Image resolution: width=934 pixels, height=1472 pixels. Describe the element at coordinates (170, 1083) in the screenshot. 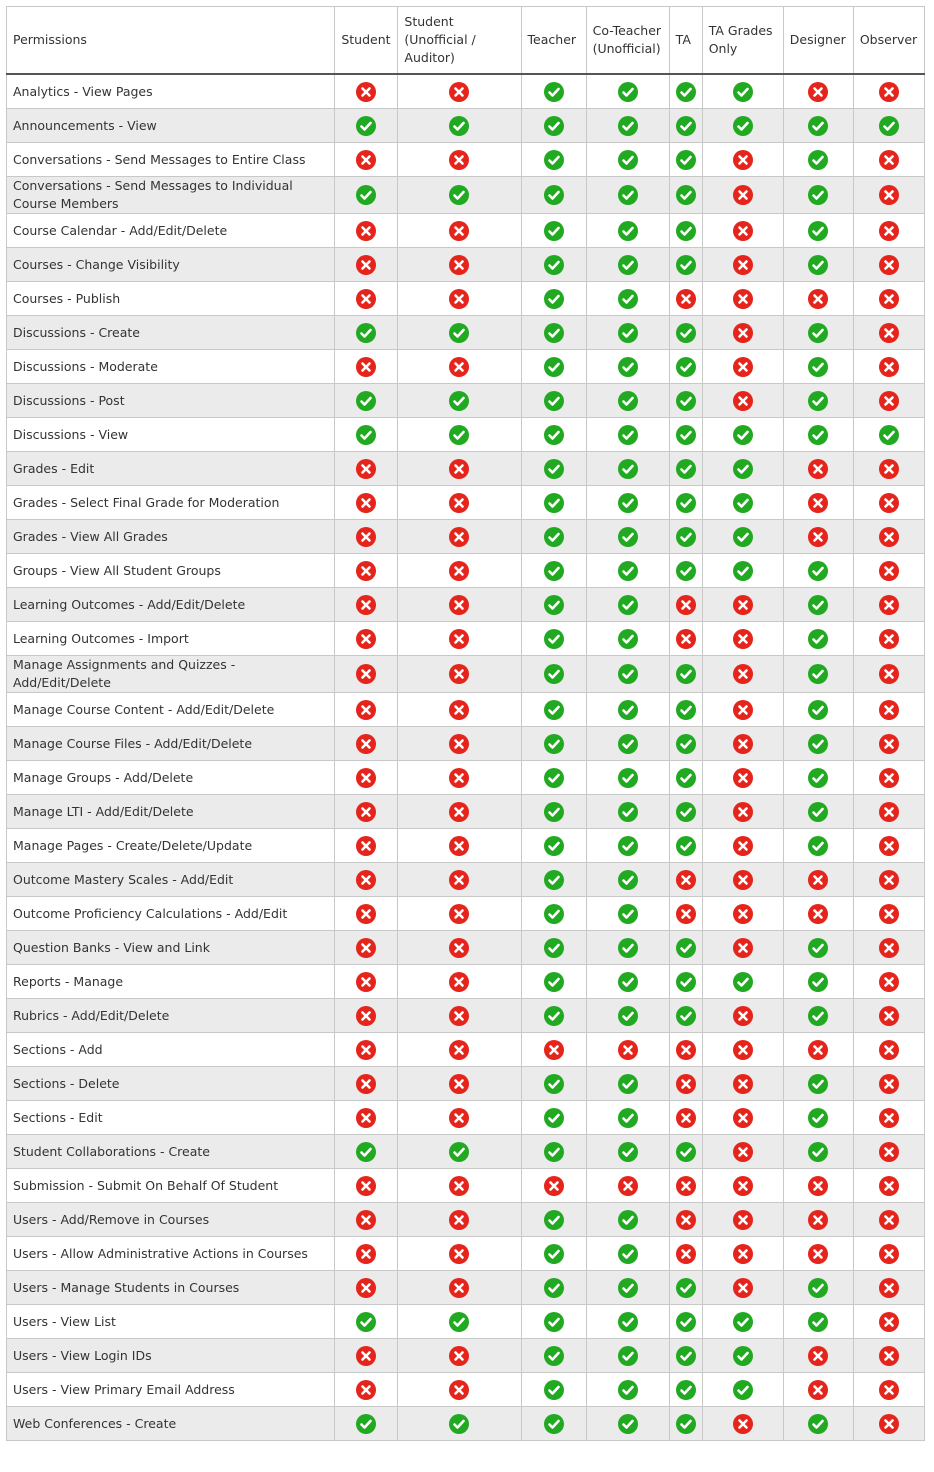

I see `permission-label: Sections - Delete` at that location.